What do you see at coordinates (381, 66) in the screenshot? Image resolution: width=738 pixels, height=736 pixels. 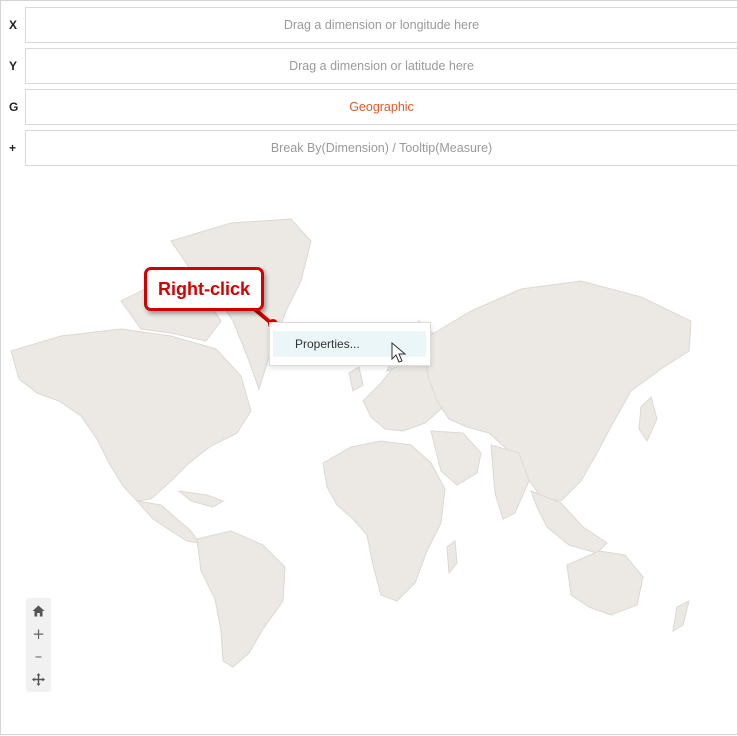 I see `y-drop-zone: Drag a dimension or latitude here` at bounding box center [381, 66].